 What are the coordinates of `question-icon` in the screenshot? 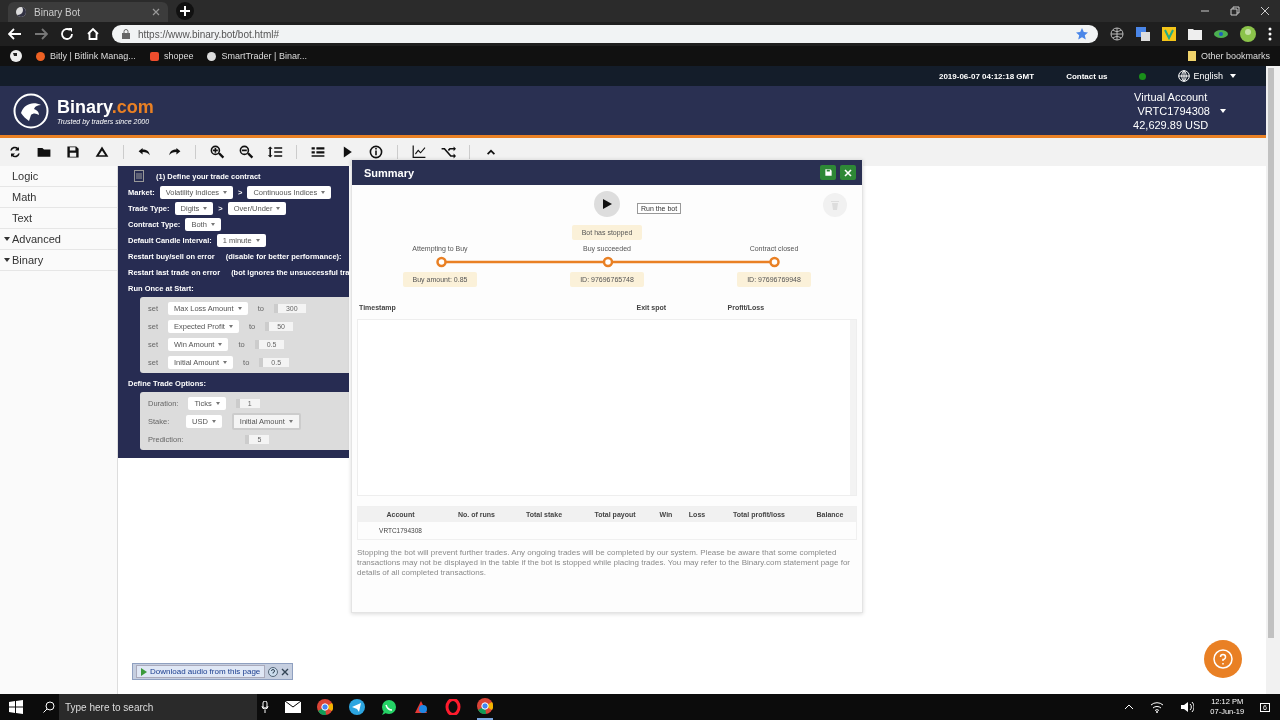 It's located at (1223, 659).